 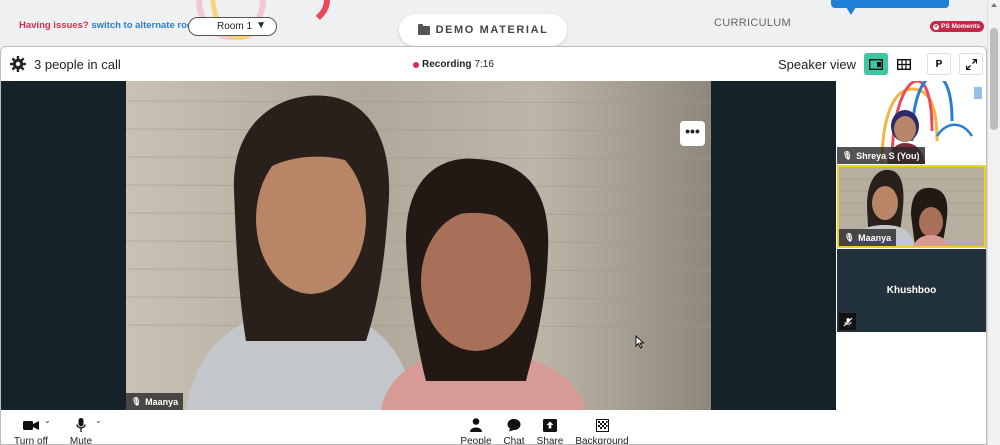 What do you see at coordinates (81, 425) in the screenshot?
I see `microphone-icon` at bounding box center [81, 425].